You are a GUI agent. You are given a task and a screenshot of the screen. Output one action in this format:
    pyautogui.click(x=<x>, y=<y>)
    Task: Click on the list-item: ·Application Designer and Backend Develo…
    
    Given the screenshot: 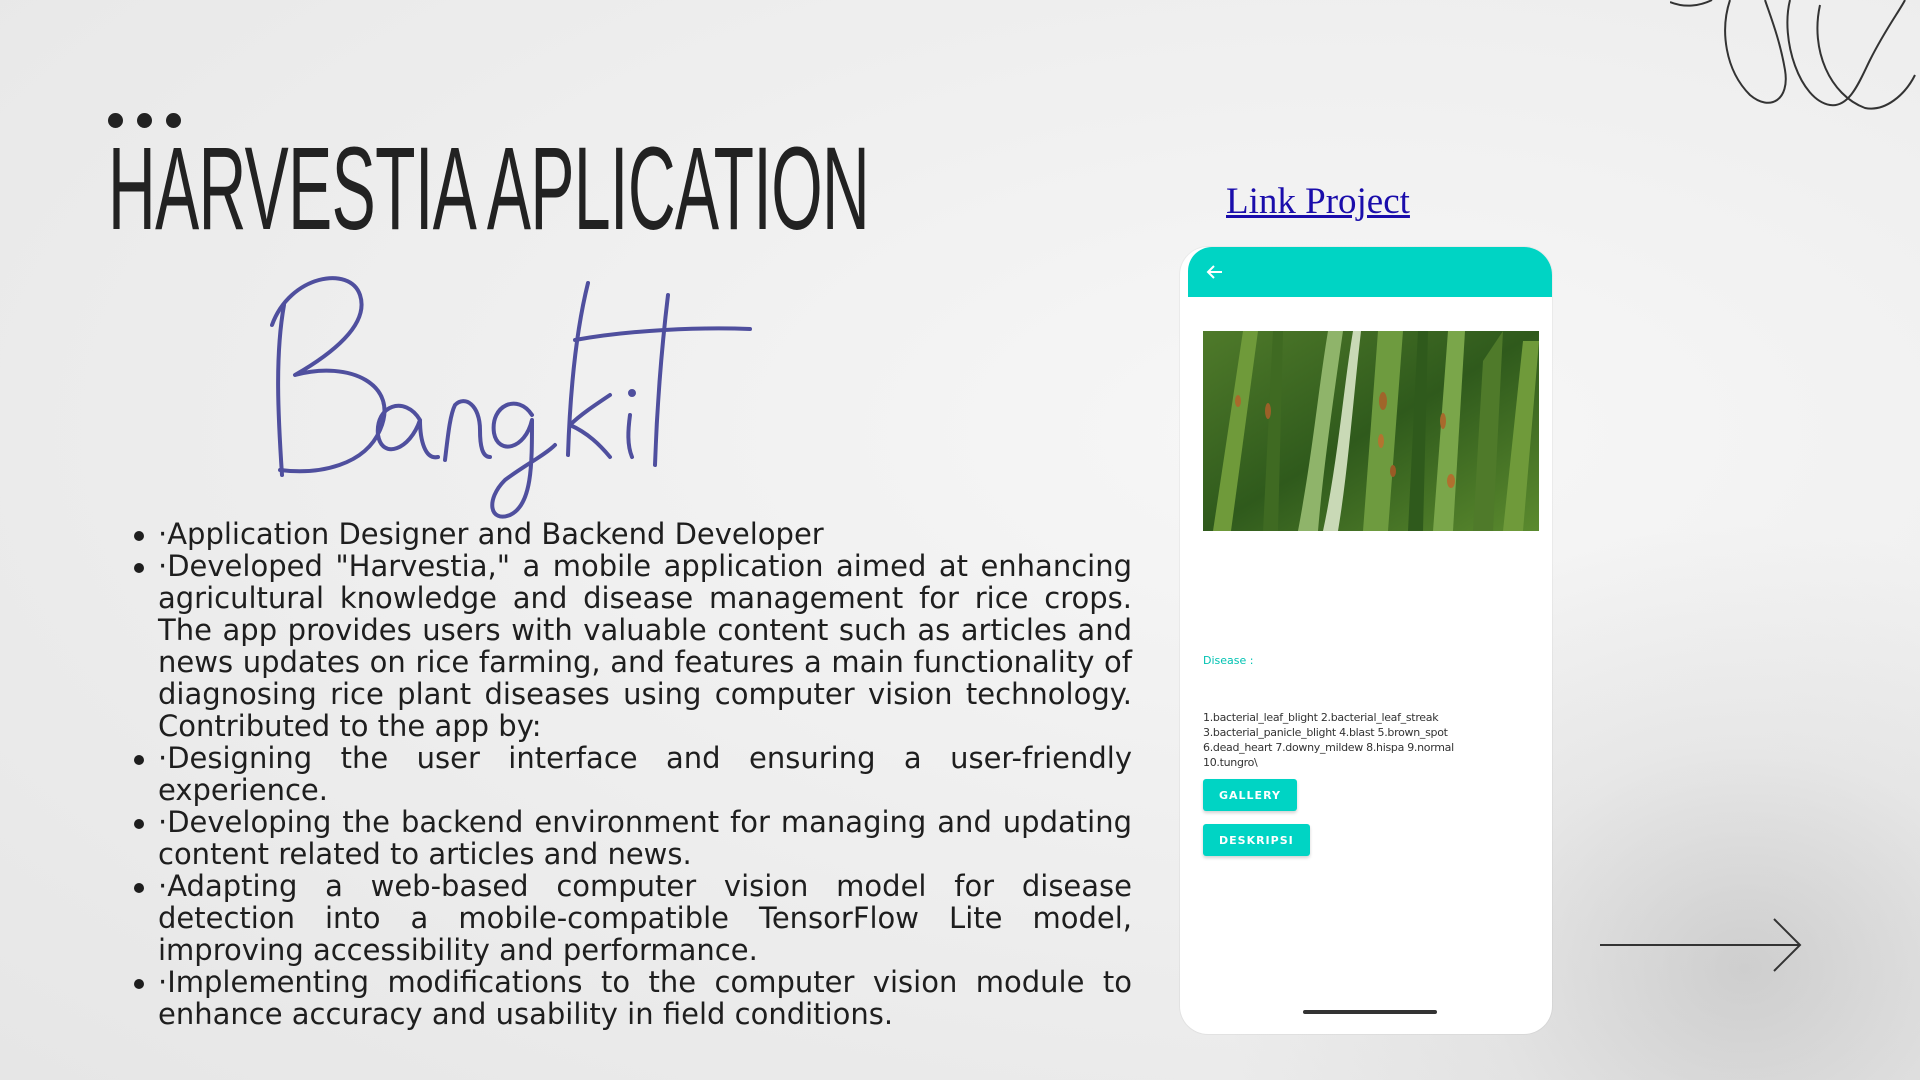 What is the action you would take?
    pyautogui.click(x=627, y=534)
    